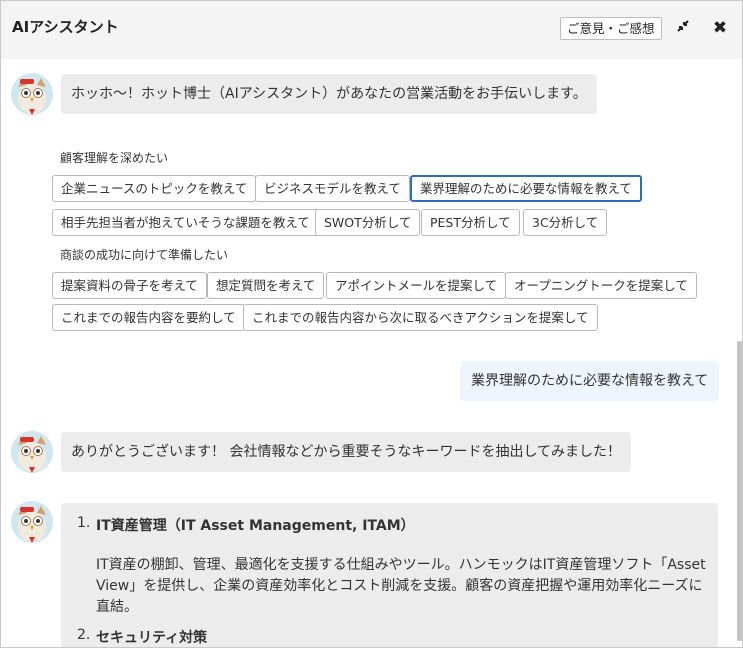 The height and width of the screenshot is (648, 743). I want to click on keyword-description-line: 直結。, so click(117, 607).